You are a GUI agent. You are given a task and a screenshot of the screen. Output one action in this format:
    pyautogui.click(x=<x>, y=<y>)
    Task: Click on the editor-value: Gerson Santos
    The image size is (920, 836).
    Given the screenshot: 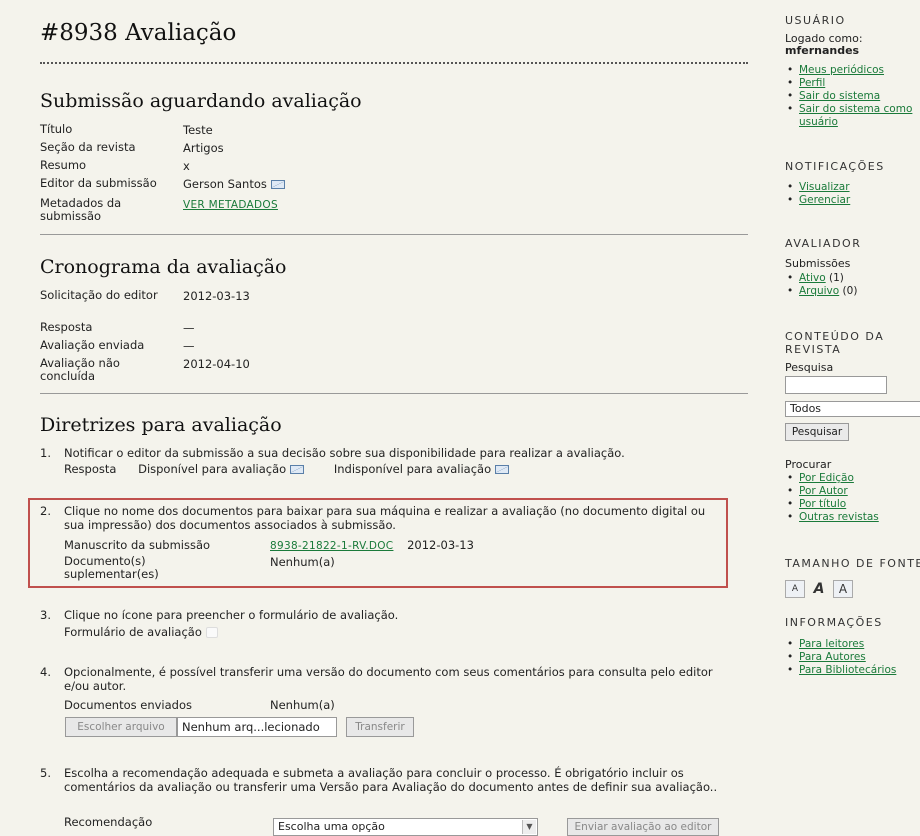 What is the action you would take?
    pyautogui.click(x=234, y=184)
    